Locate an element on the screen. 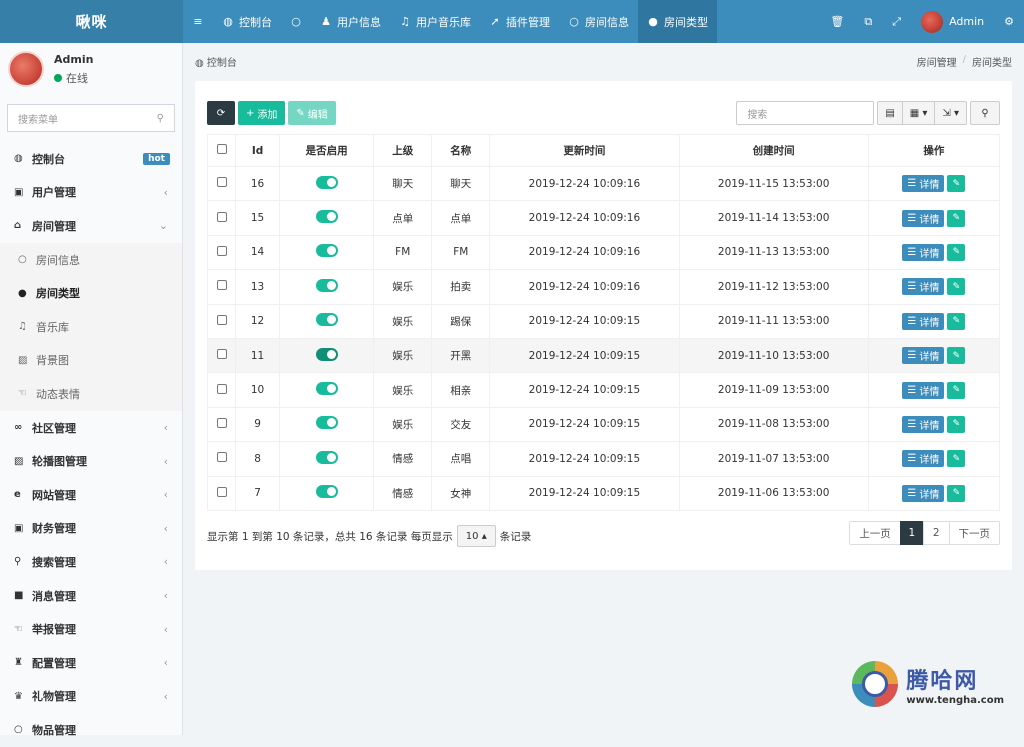 The height and width of the screenshot is (747, 1024). topnav-item-4: ♫ 用户音乐库 is located at coordinates (435, 21).